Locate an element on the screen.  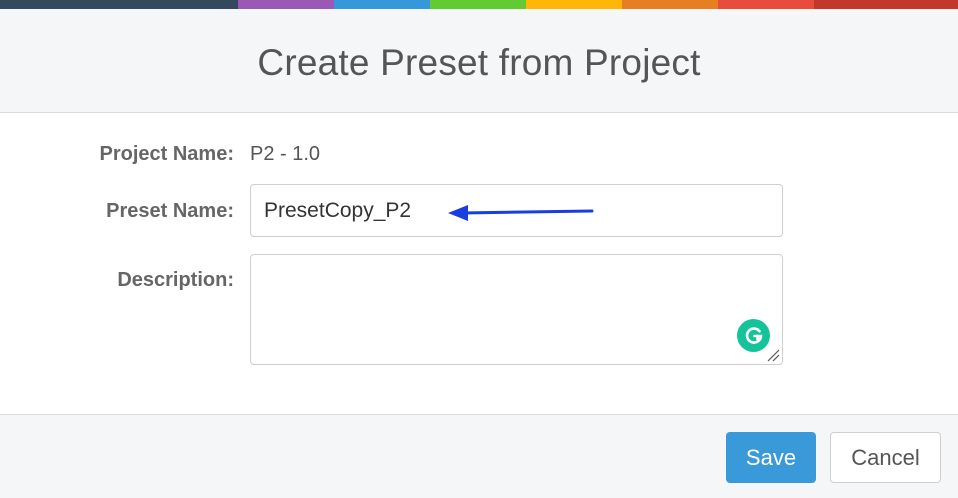
grammarly-g-glyph is located at coordinates (753, 335).